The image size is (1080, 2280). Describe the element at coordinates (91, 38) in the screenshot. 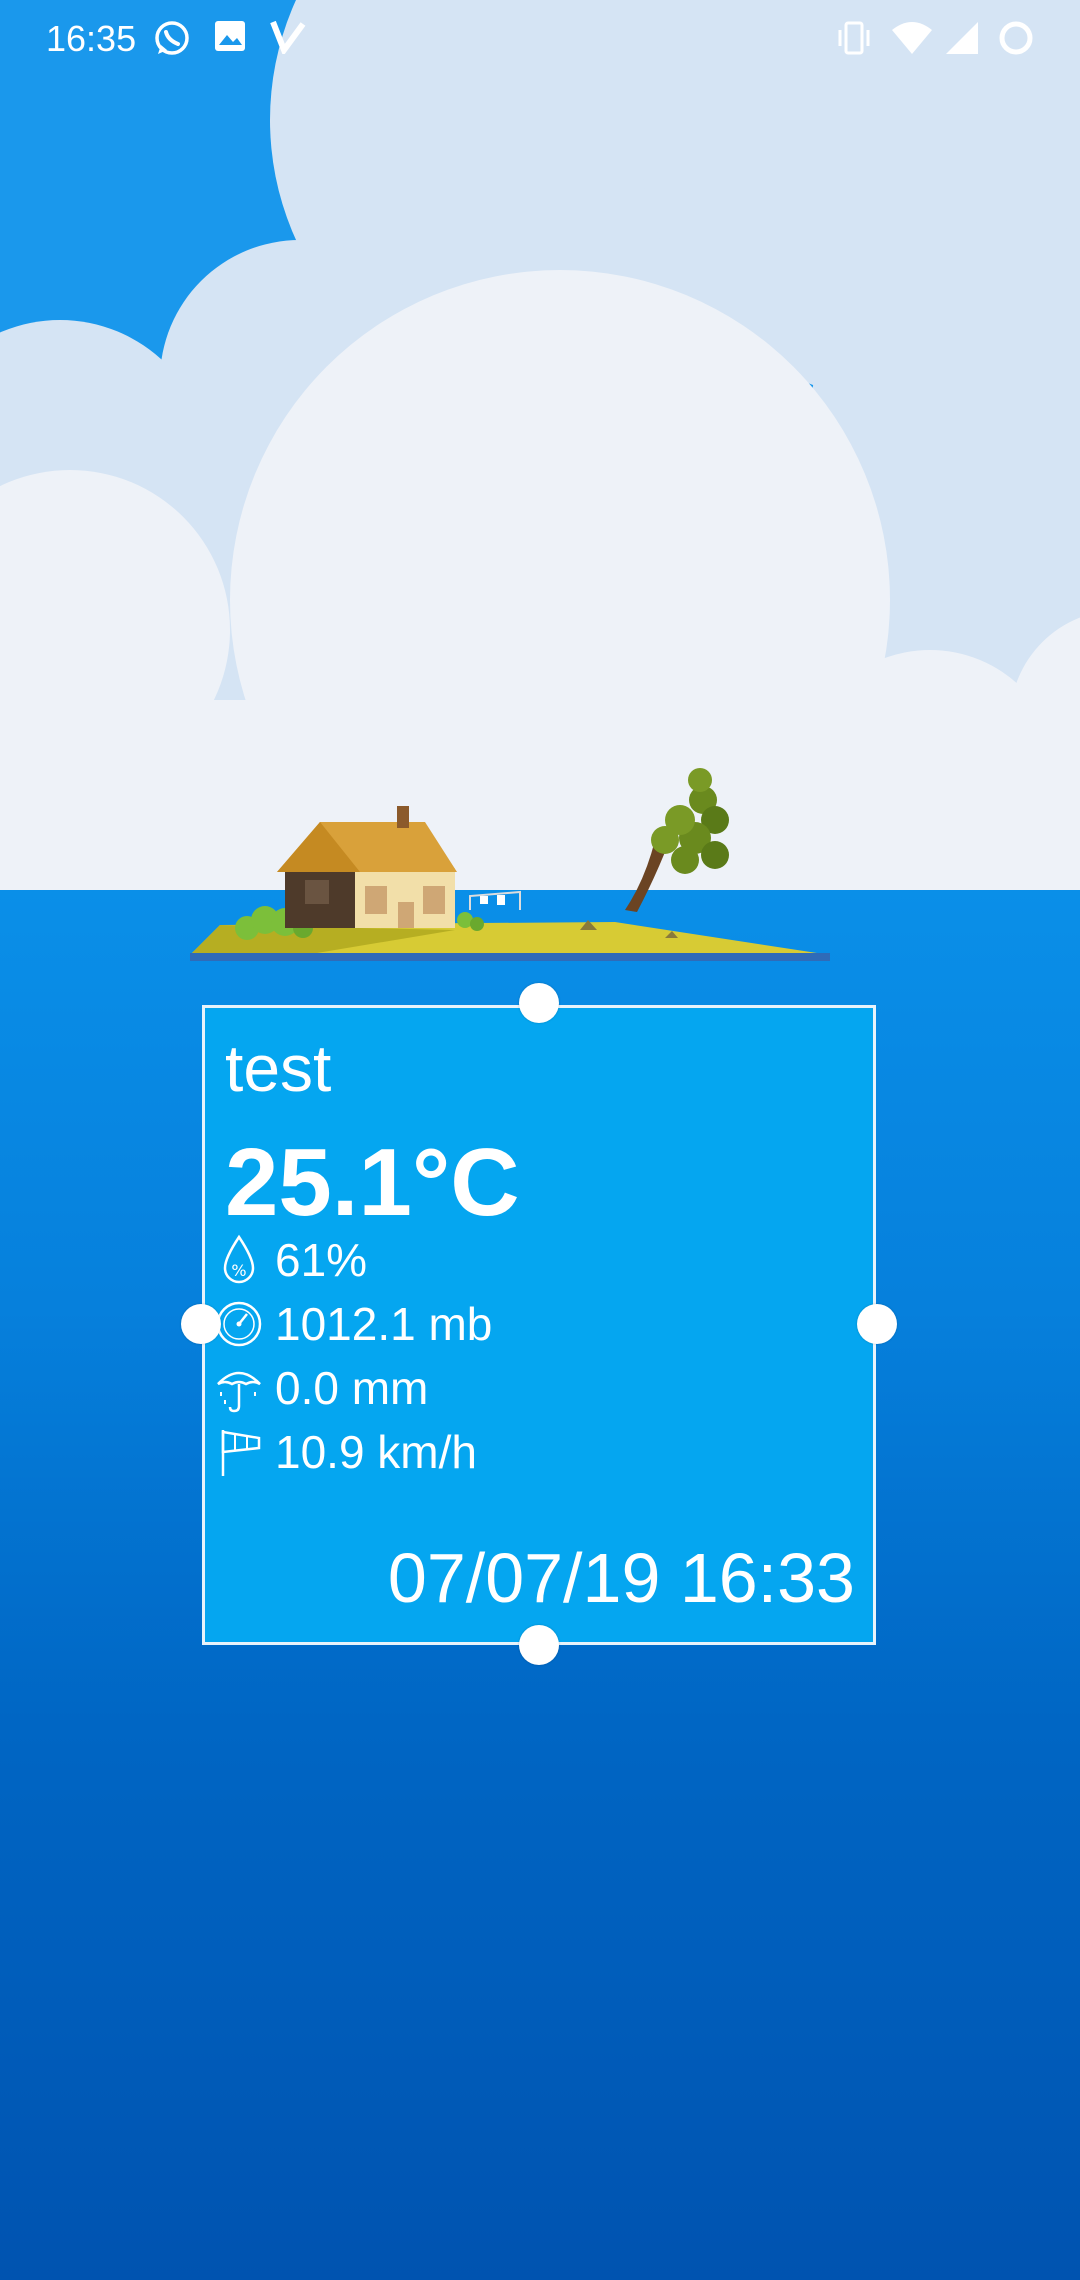

I see `status-time: 16:35` at that location.